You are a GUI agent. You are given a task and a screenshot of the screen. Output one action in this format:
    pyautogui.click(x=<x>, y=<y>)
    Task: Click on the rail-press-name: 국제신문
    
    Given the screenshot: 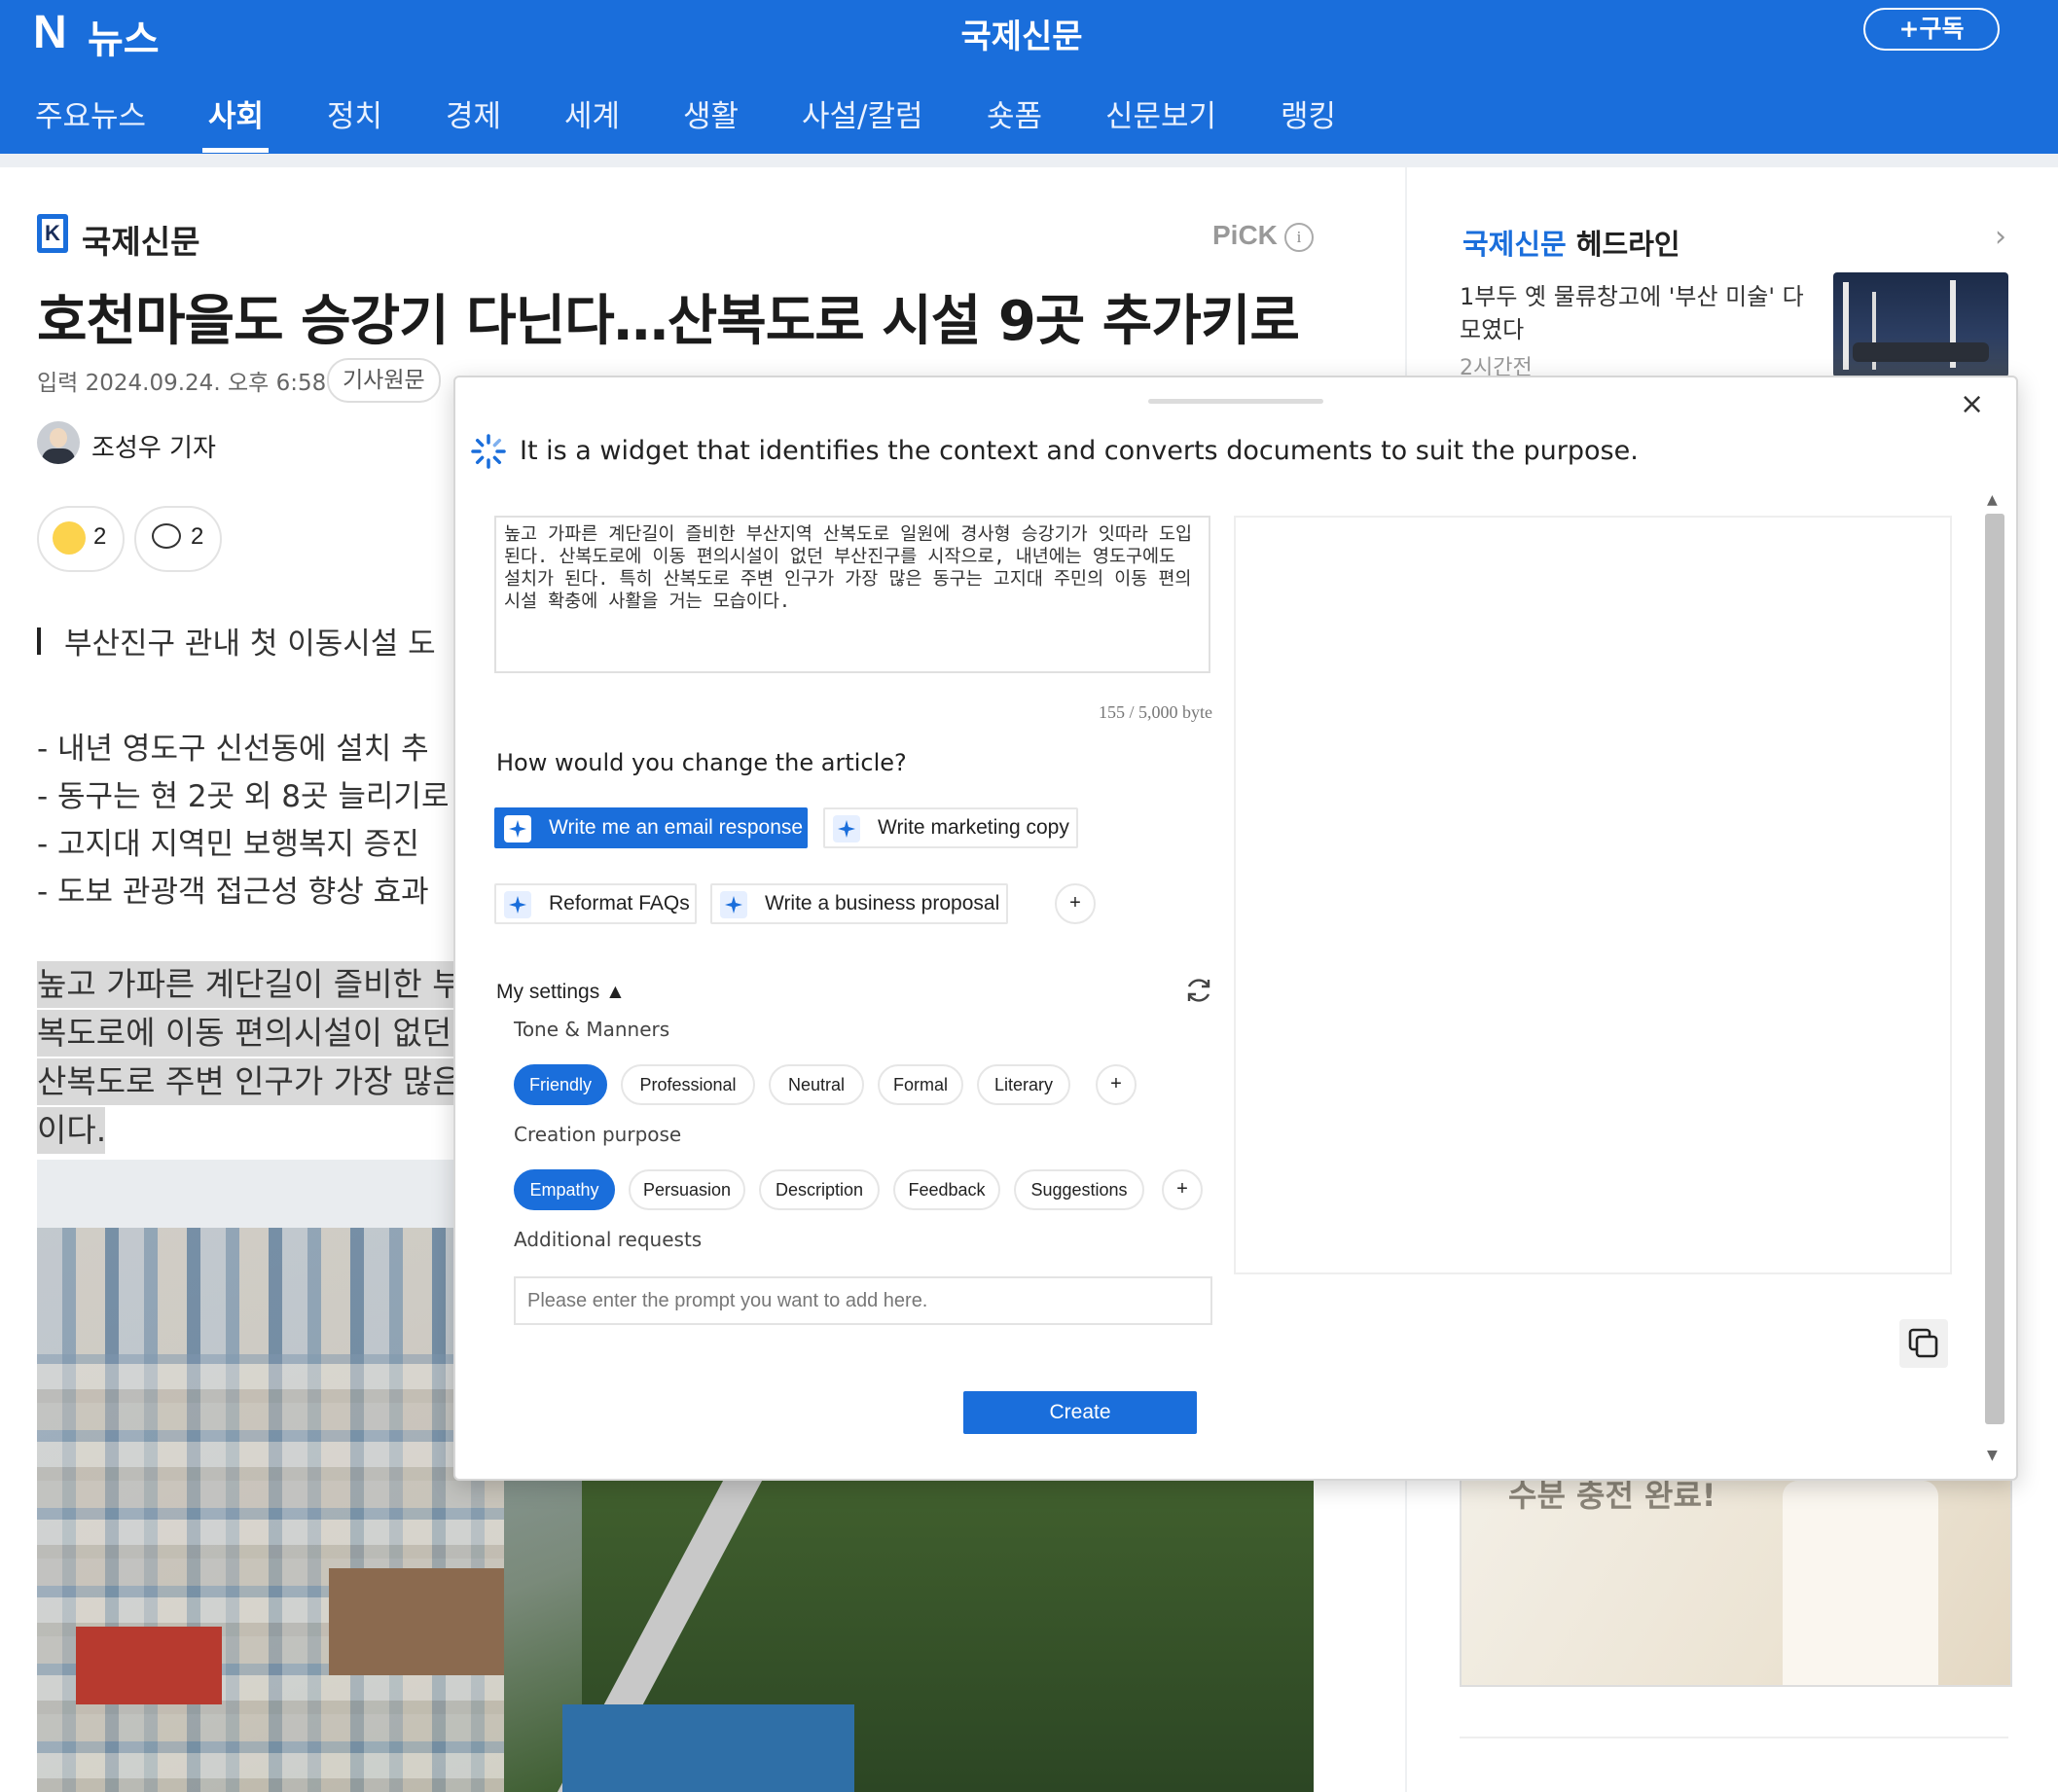 What is the action you would take?
    pyautogui.click(x=1514, y=245)
    